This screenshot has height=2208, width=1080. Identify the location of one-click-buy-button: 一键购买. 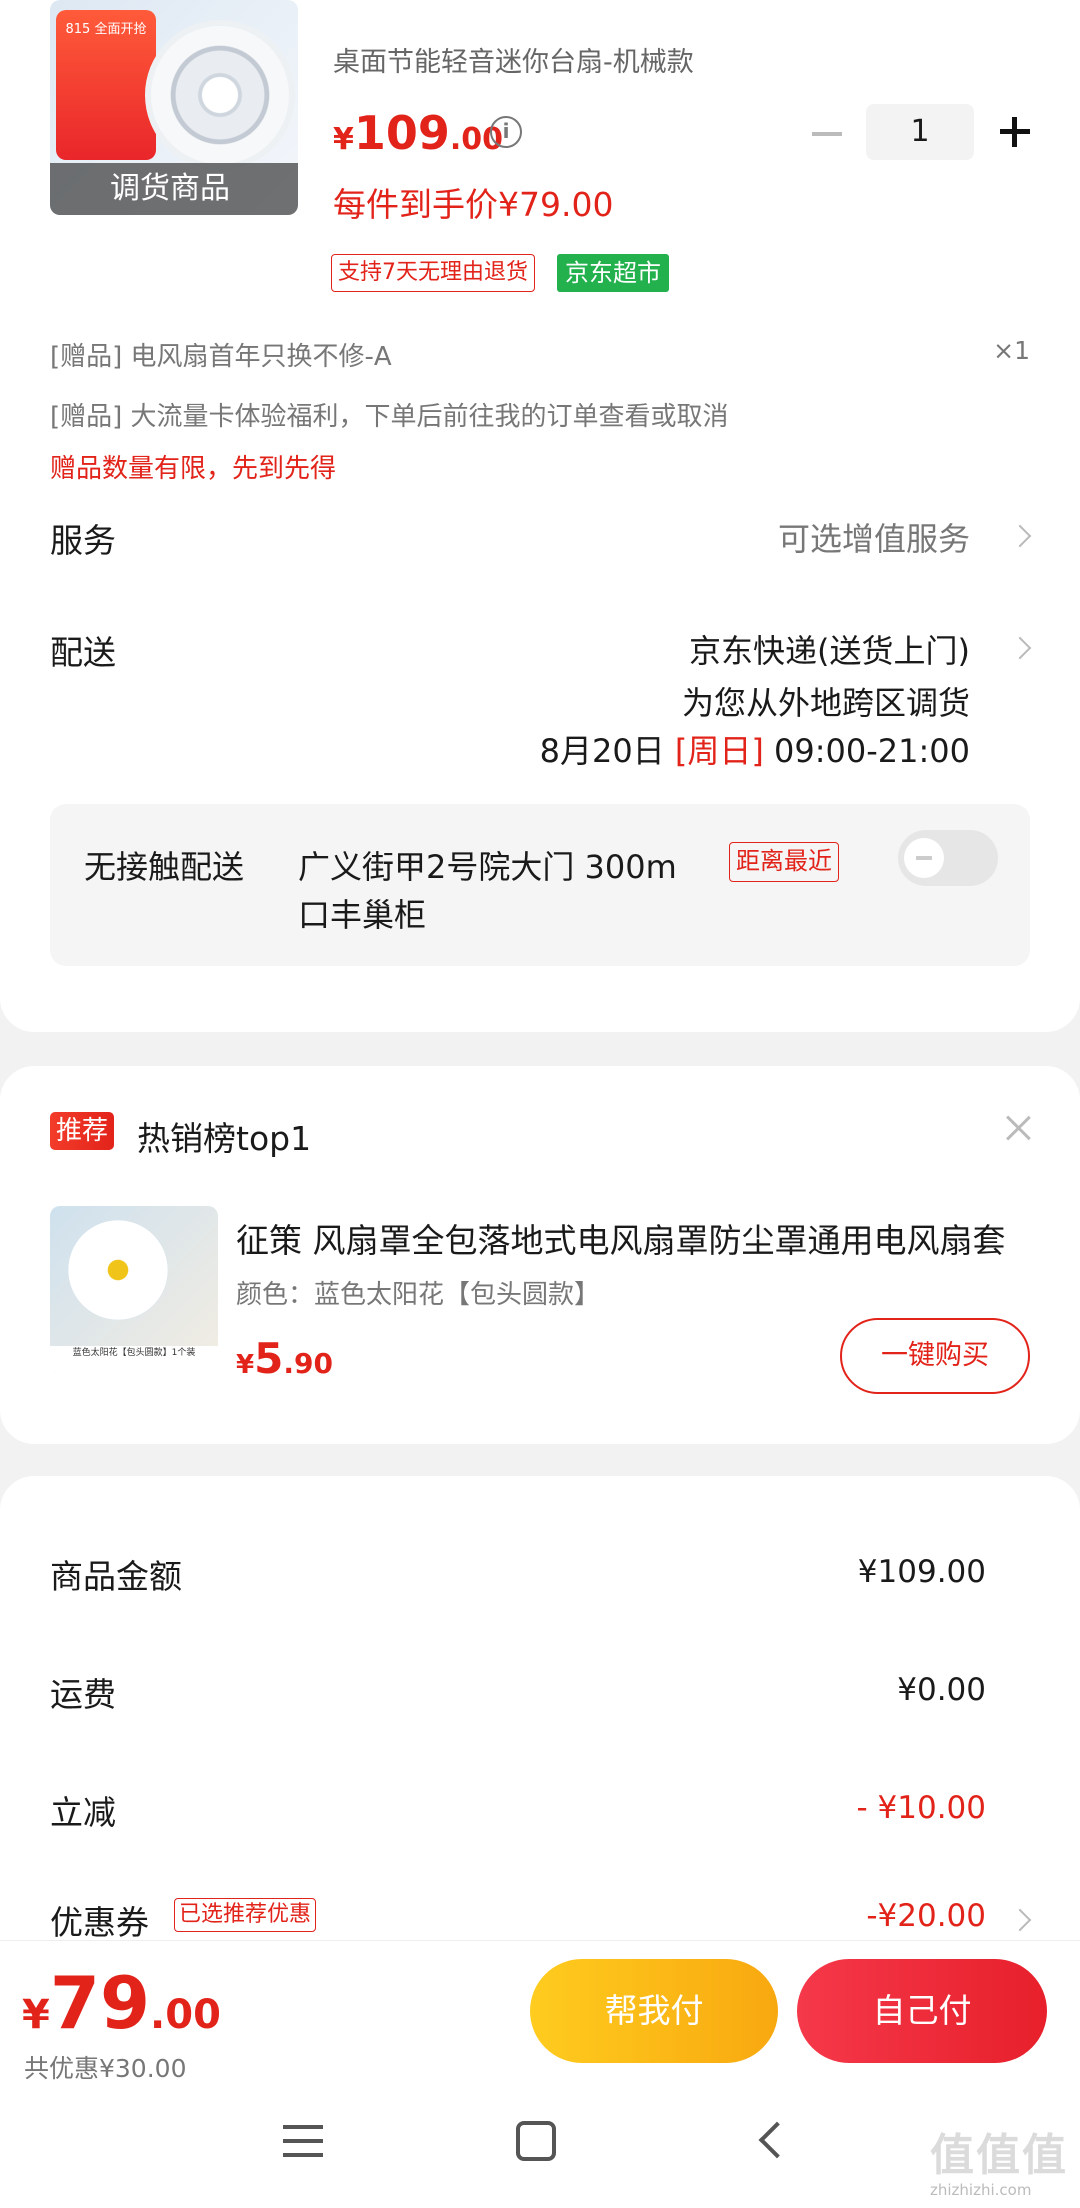
(935, 1356).